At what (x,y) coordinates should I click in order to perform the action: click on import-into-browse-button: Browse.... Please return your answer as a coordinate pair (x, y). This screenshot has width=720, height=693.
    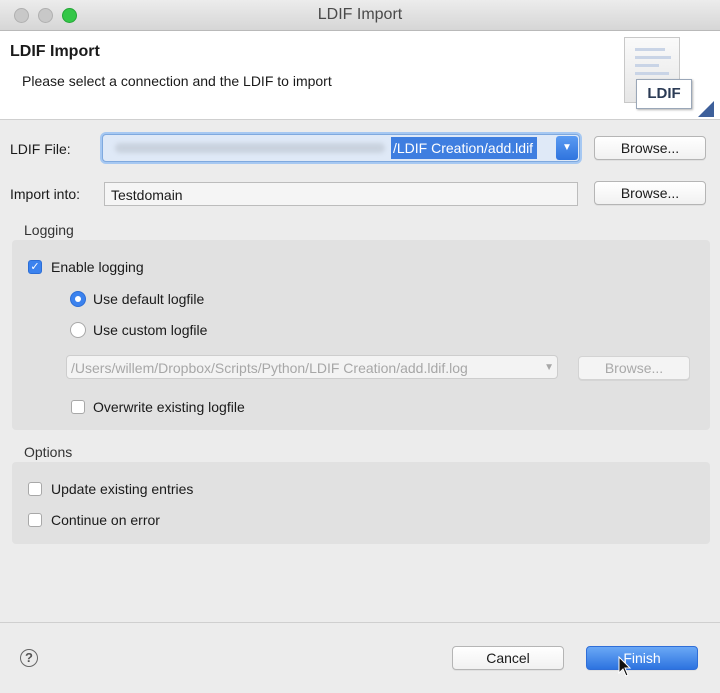
    Looking at the image, I should click on (650, 193).